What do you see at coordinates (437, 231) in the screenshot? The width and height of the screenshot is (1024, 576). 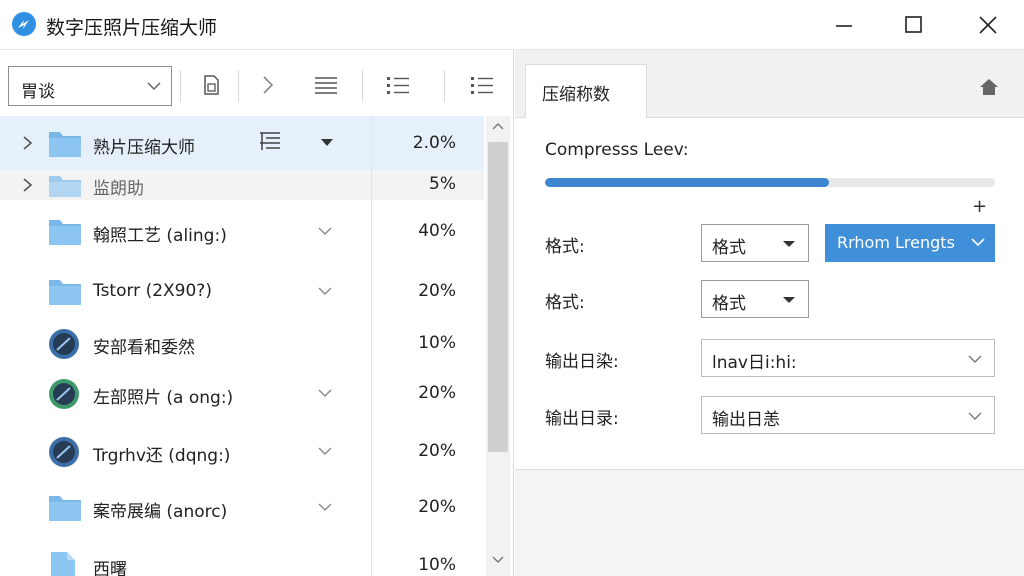 I see `list-item-percent: 40%` at bounding box center [437, 231].